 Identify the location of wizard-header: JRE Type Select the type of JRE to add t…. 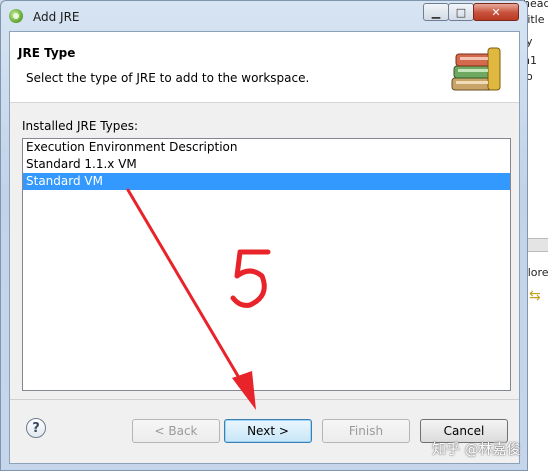
(264, 67).